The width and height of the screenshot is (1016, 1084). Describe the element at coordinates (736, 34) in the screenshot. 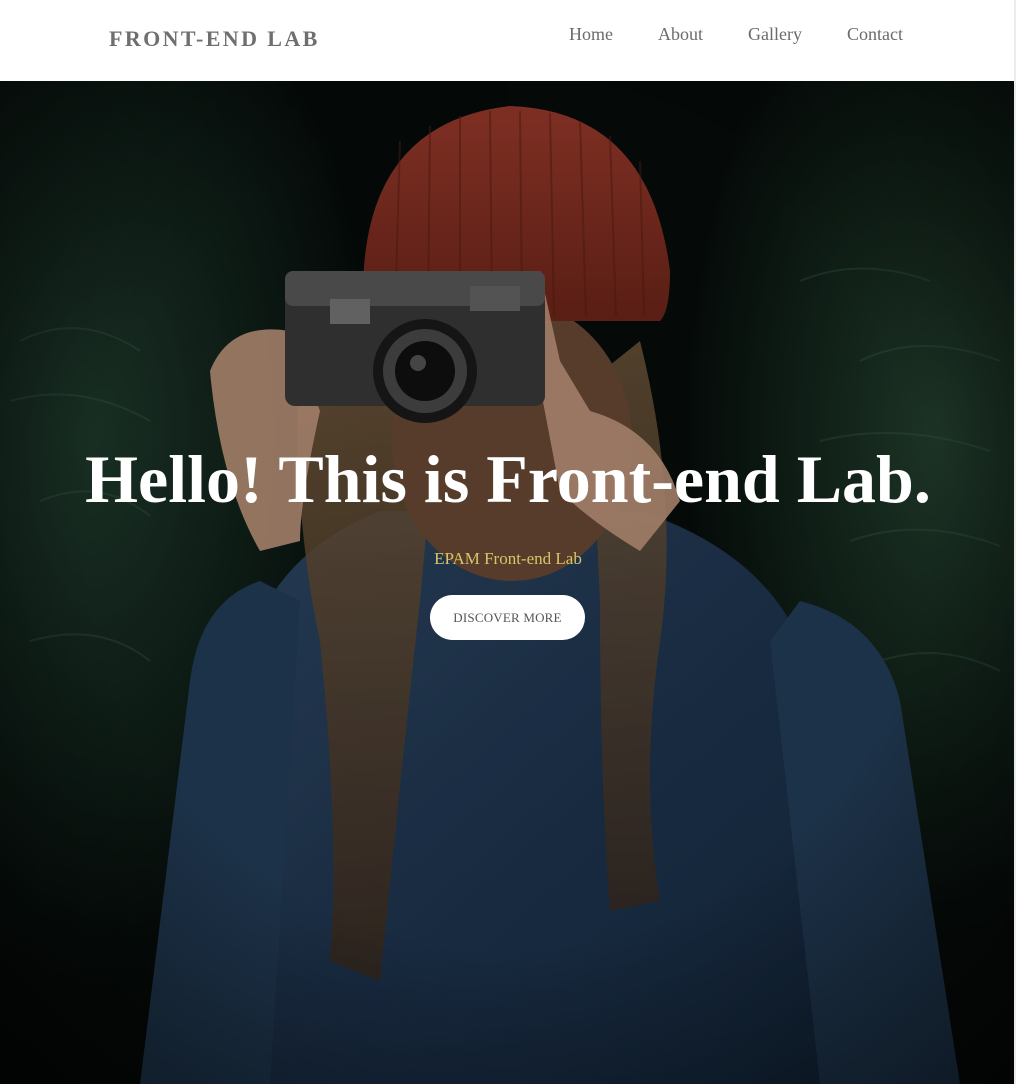

I see `main-nav: Home About Gallery Contact` at that location.